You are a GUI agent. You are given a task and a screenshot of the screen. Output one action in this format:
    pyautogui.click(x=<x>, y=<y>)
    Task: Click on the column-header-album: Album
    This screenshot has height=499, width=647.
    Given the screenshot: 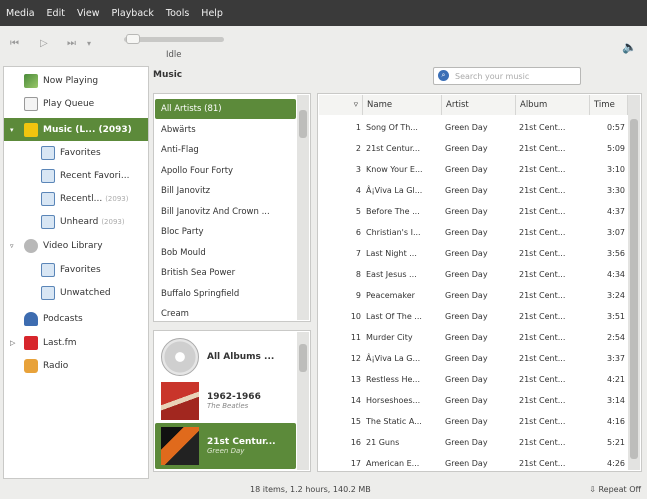 What is the action you would take?
    pyautogui.click(x=553, y=105)
    